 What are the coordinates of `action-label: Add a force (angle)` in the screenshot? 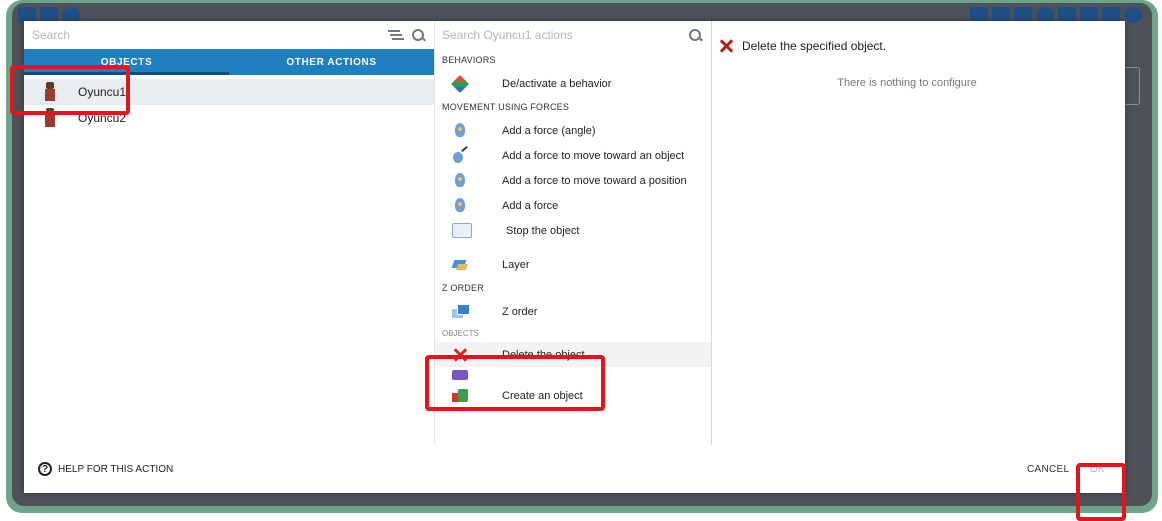 It's located at (549, 130).